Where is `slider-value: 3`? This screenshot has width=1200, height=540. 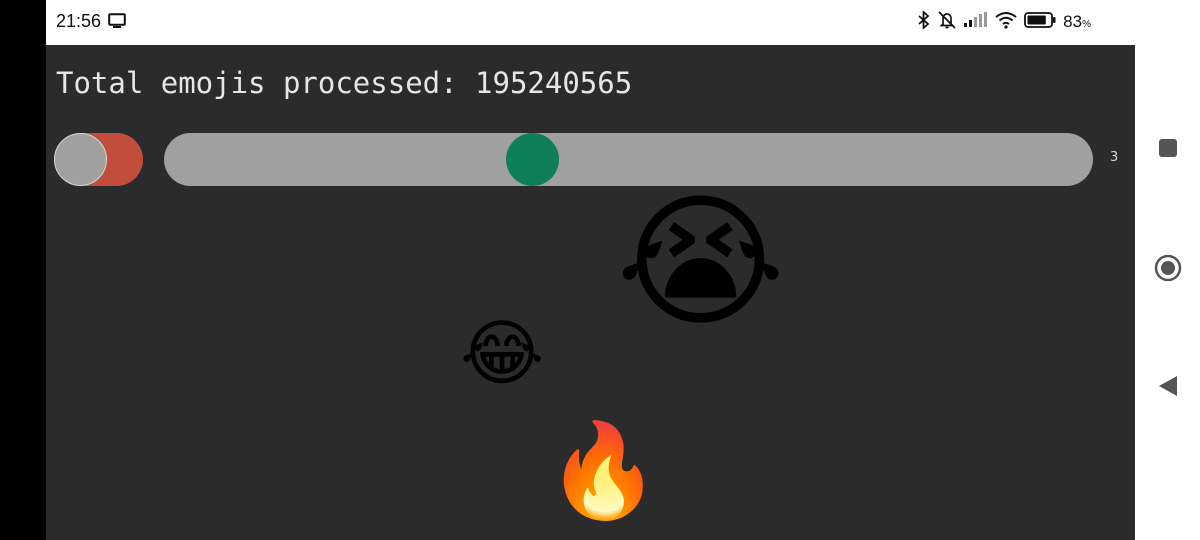 slider-value: 3 is located at coordinates (1114, 157).